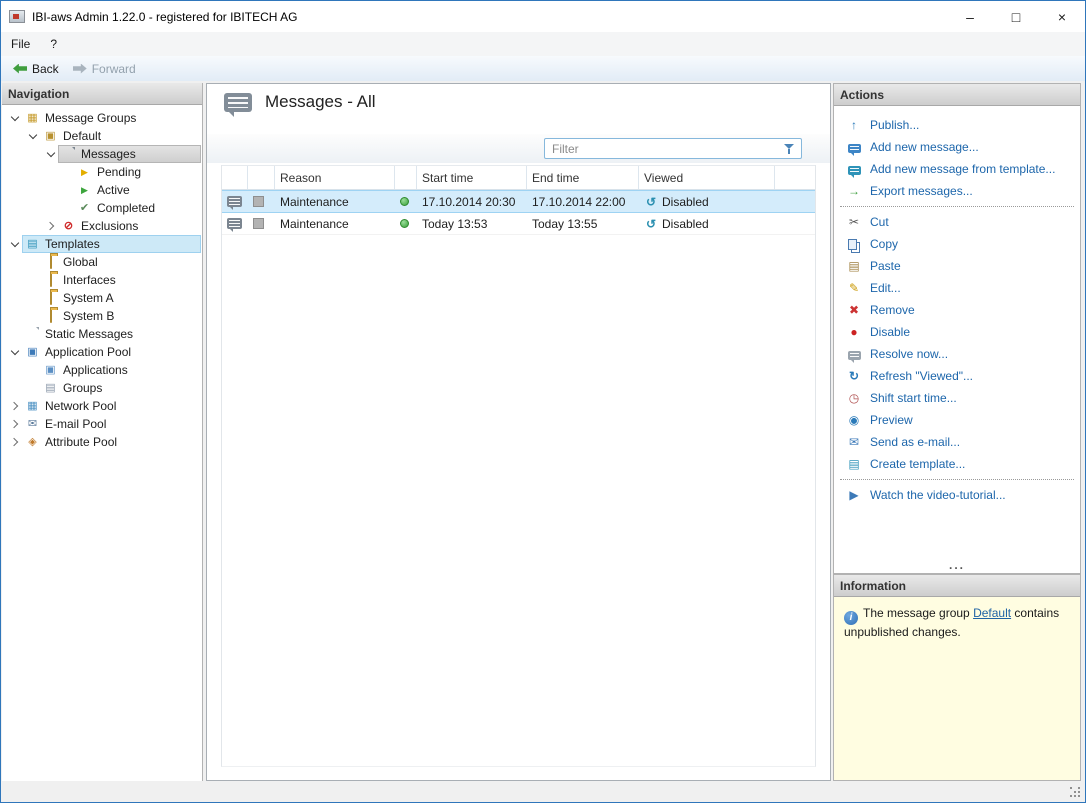 Image resolution: width=1086 pixels, height=803 pixels. What do you see at coordinates (957, 266) in the screenshot?
I see `action-paste: Paste` at bounding box center [957, 266].